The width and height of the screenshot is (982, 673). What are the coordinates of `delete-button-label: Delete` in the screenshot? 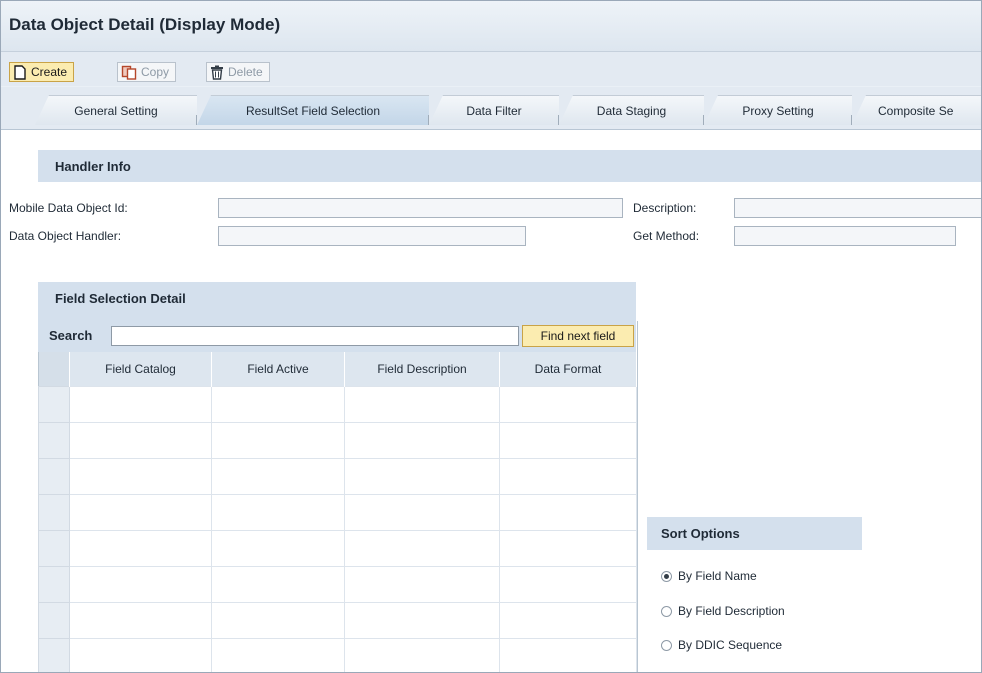 It's located at (245, 72).